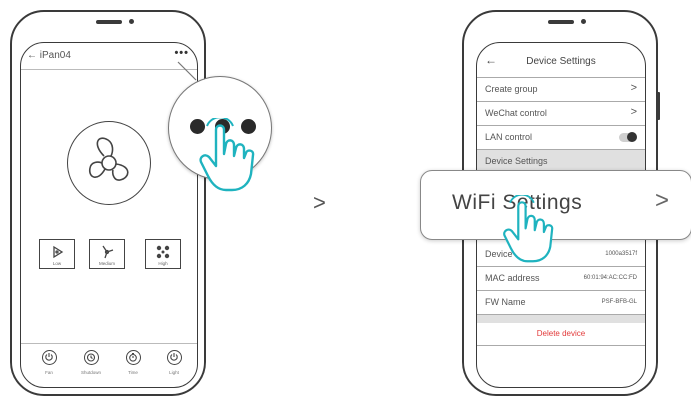 The image size is (691, 396). Describe the element at coordinates (619, 302) in the screenshot. I see `fw-name-value: PSF-BFB-GL` at that location.